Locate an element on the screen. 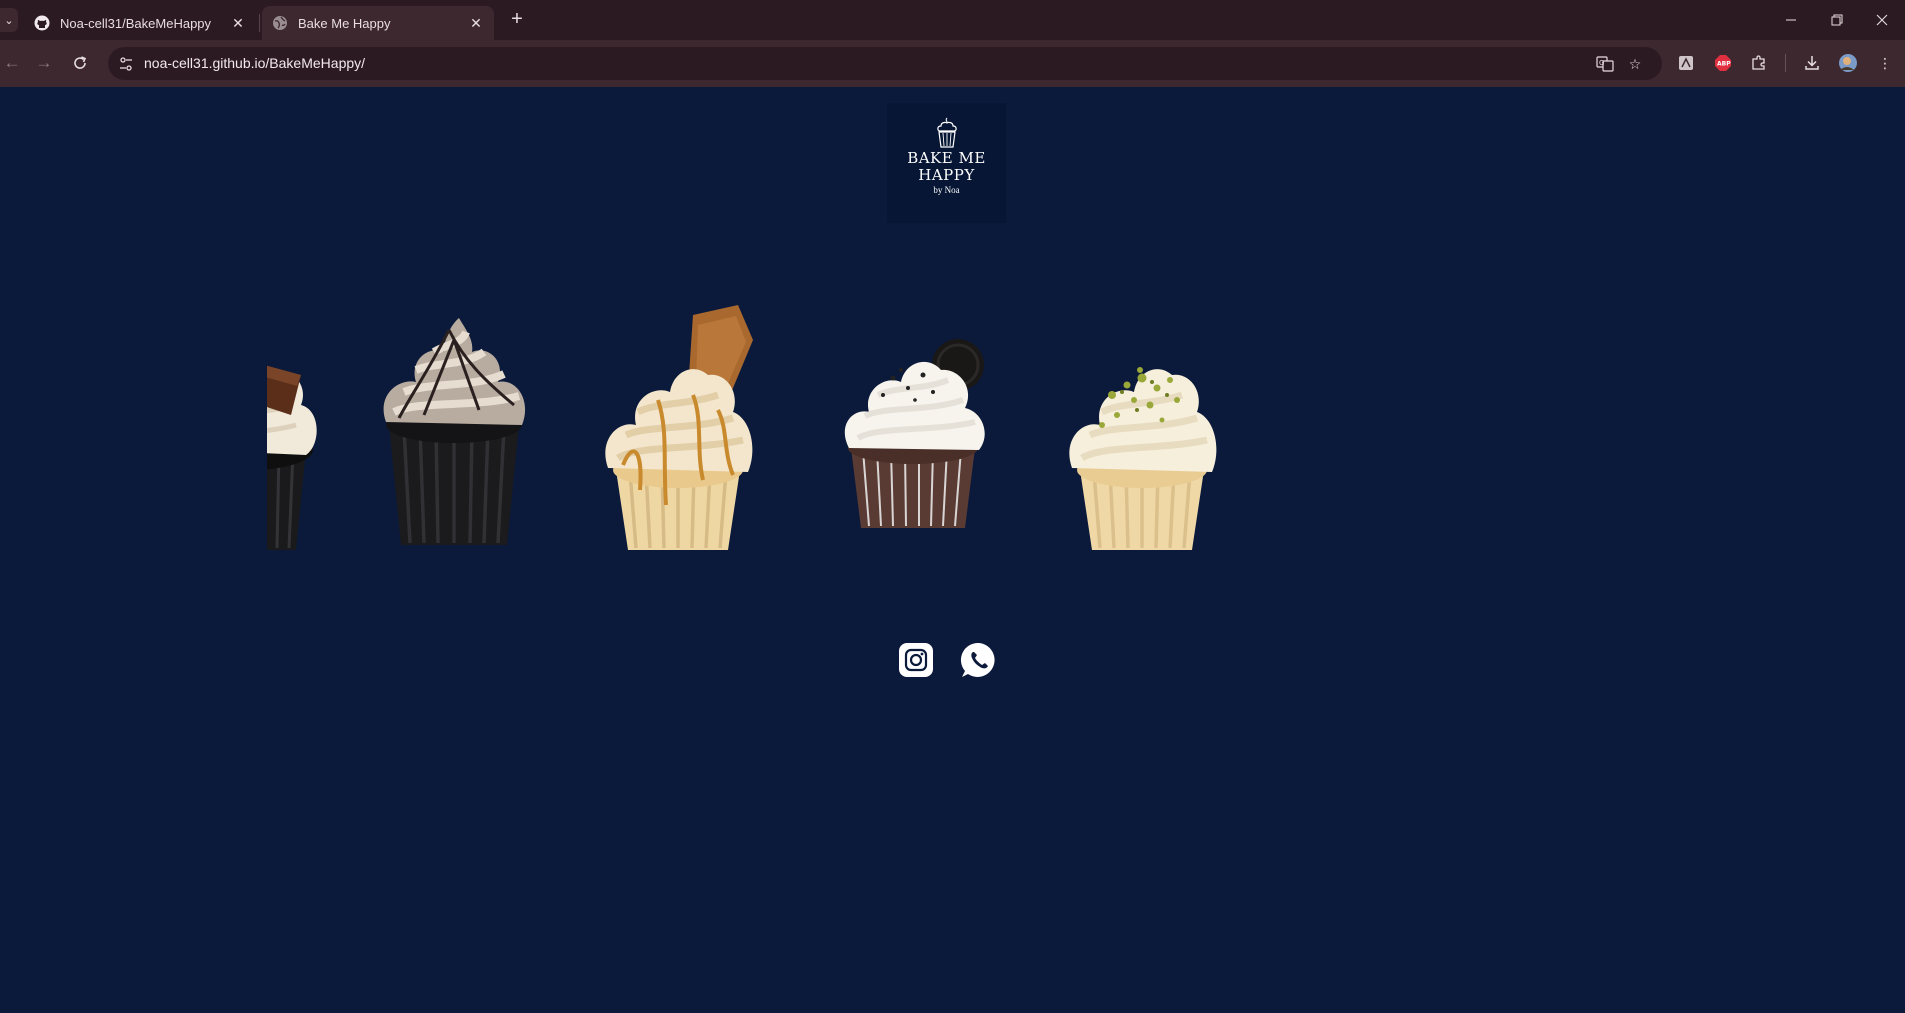 This screenshot has height=1013, width=1905. tab-bake-me-happy: Bake Me Happy ✕ is located at coordinates (378, 23).